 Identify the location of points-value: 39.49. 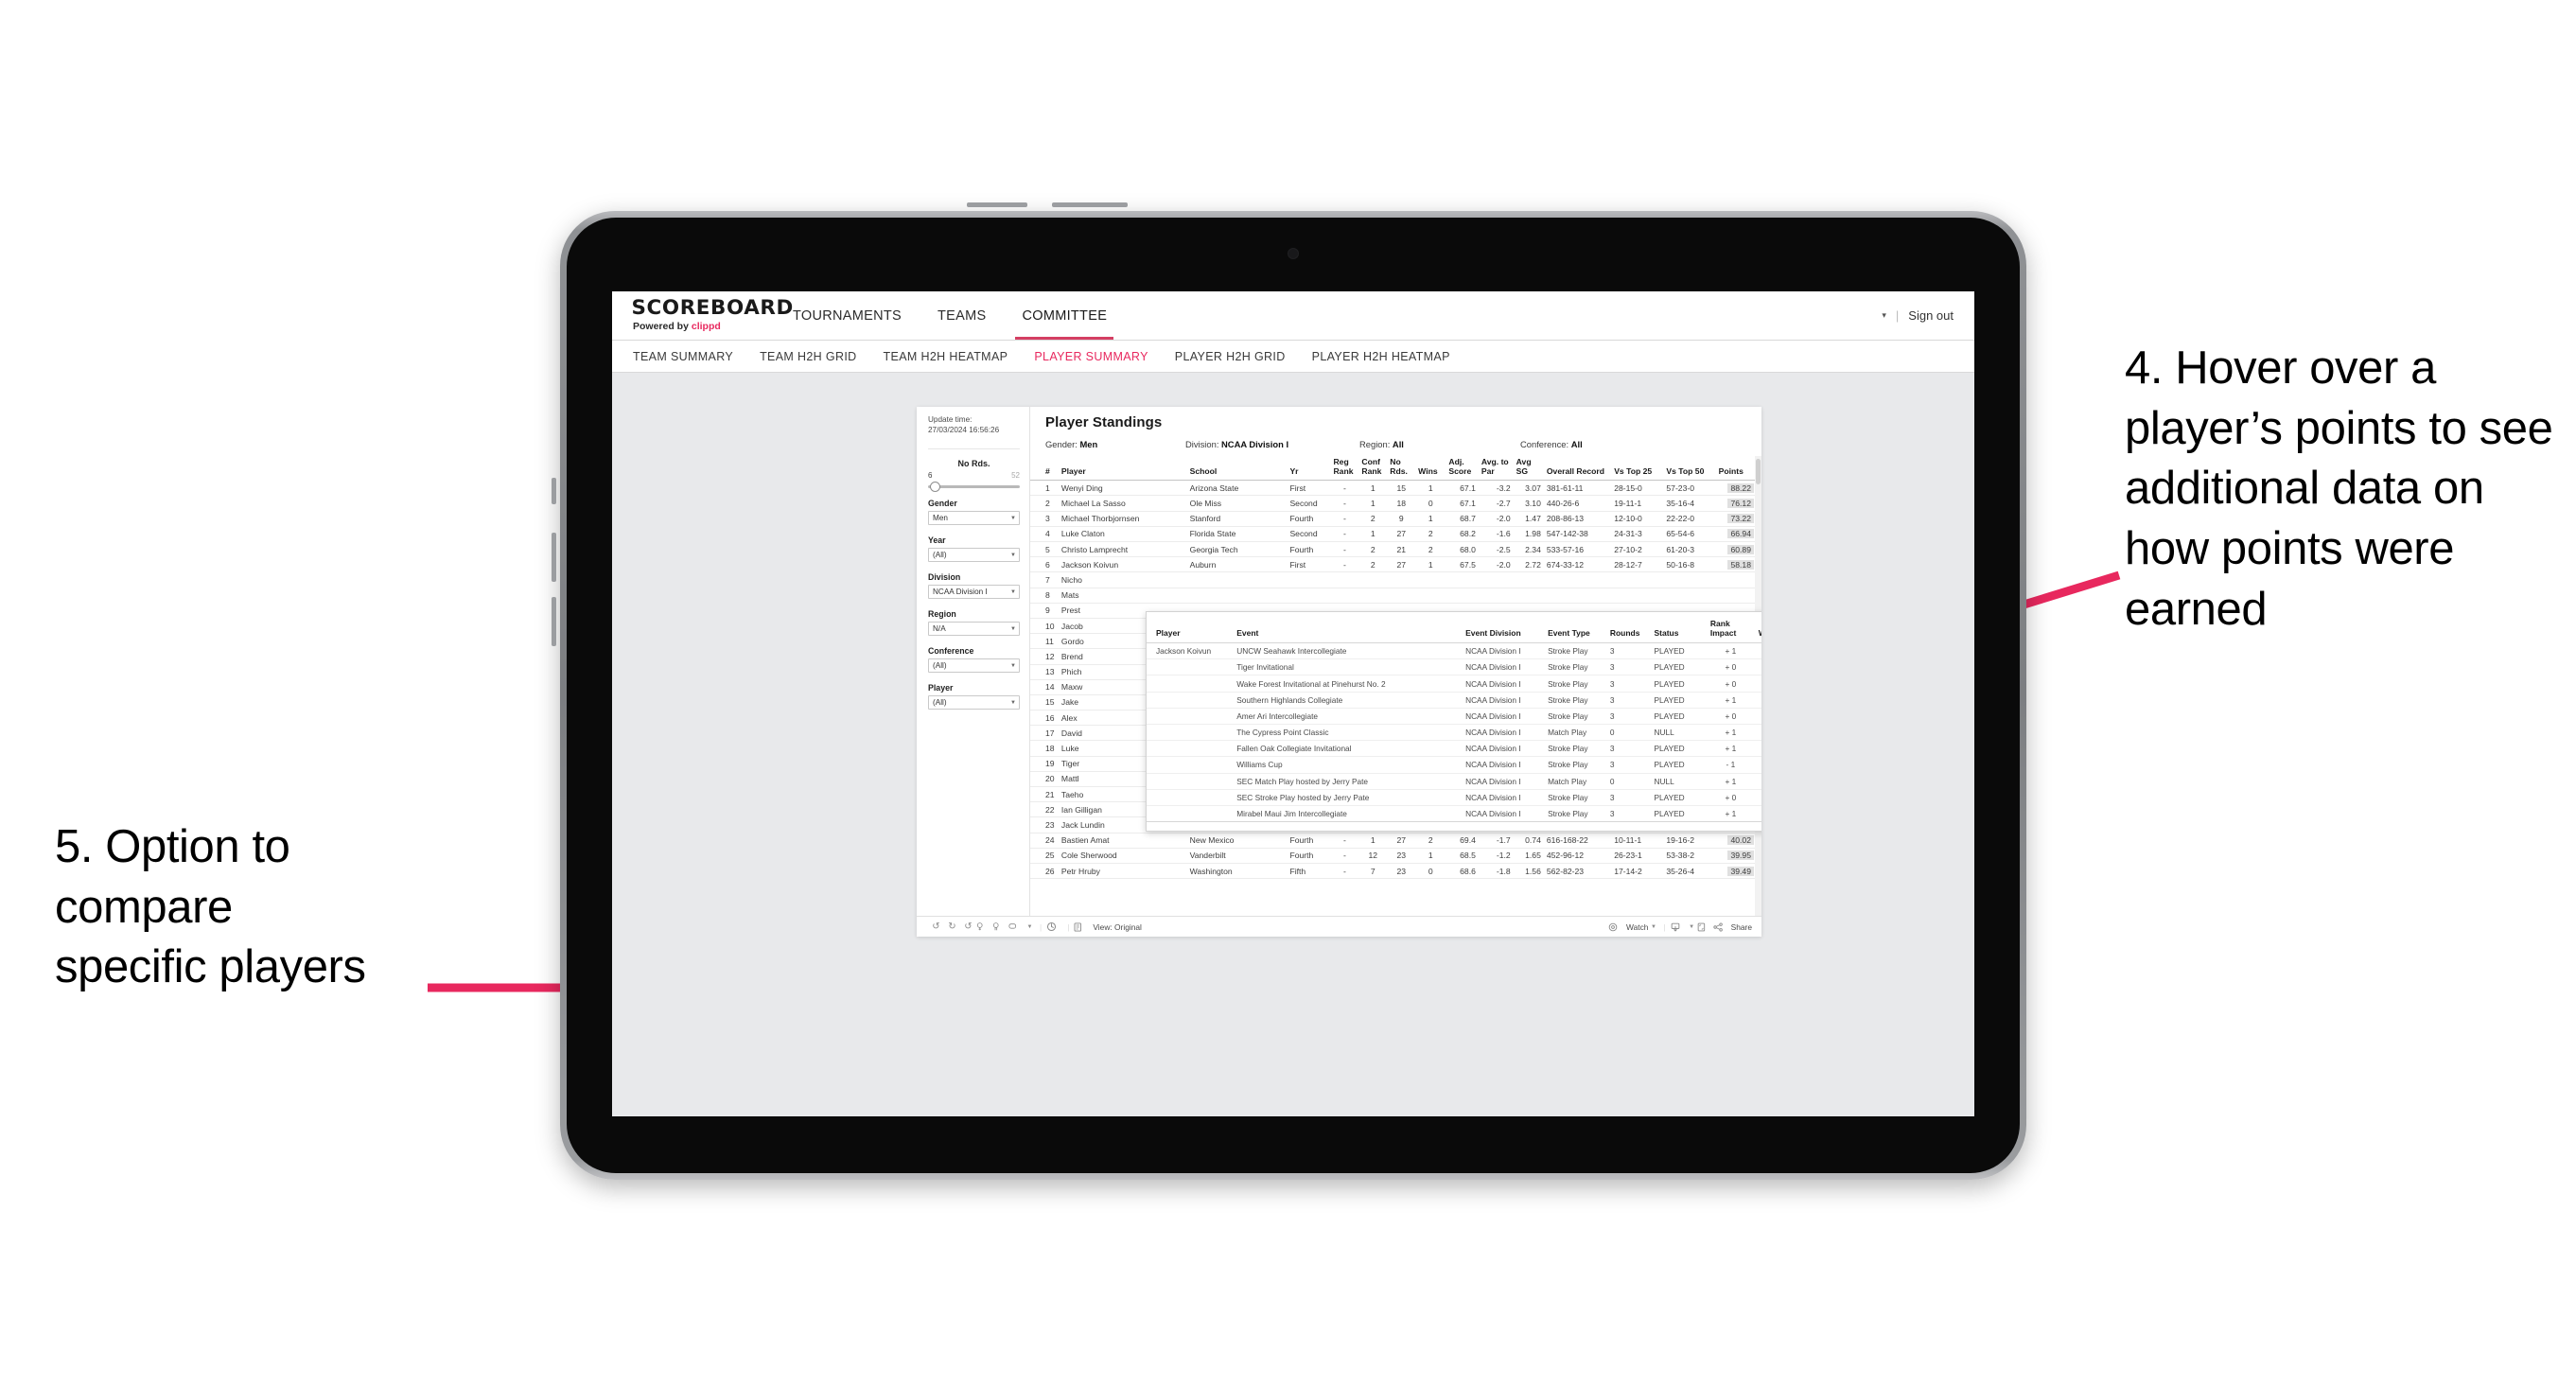
(1741, 871).